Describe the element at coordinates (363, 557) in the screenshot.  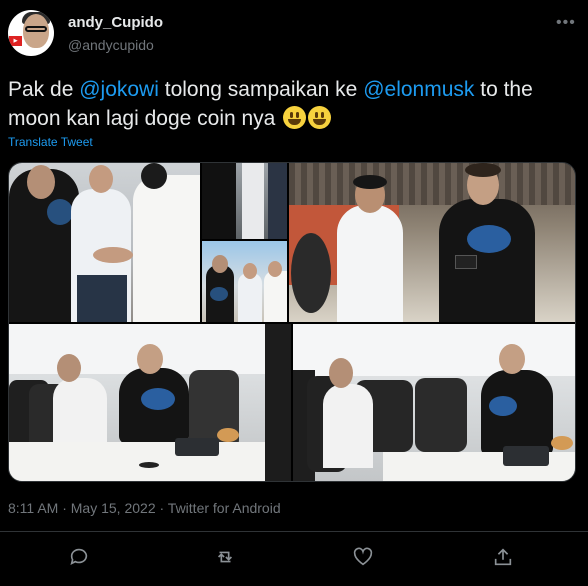
I see `like-icon` at that location.